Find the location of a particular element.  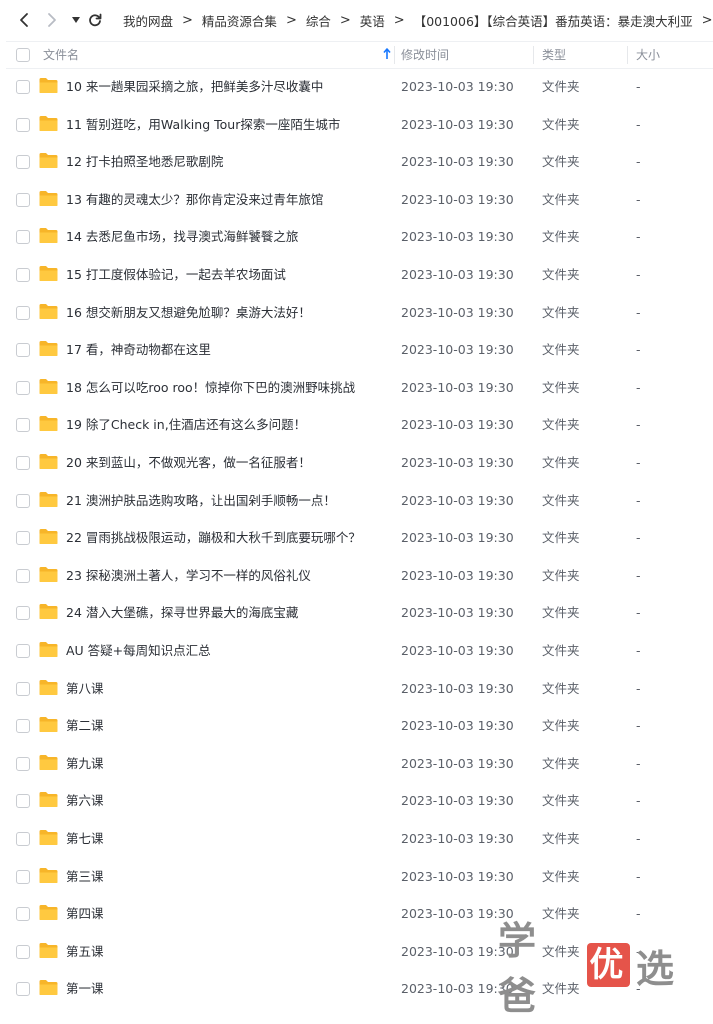

file-name: 10 来一趟果园采摘之旅，把鲜美多汁尽收囊中 is located at coordinates (194, 86).